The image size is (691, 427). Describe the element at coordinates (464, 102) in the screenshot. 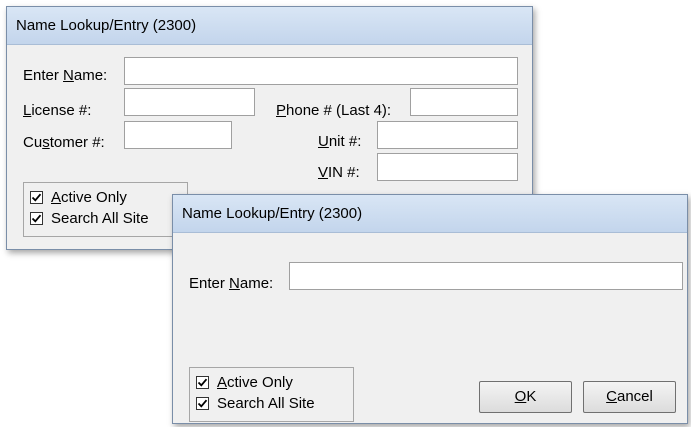

I see `phone-input` at that location.